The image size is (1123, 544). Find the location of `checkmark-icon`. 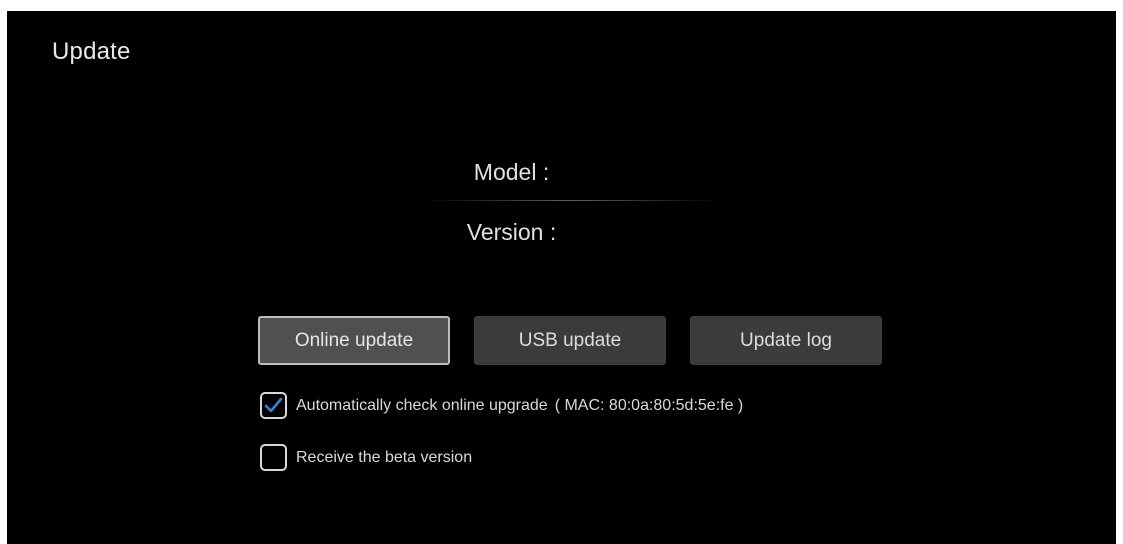

checkmark-icon is located at coordinates (273, 405).